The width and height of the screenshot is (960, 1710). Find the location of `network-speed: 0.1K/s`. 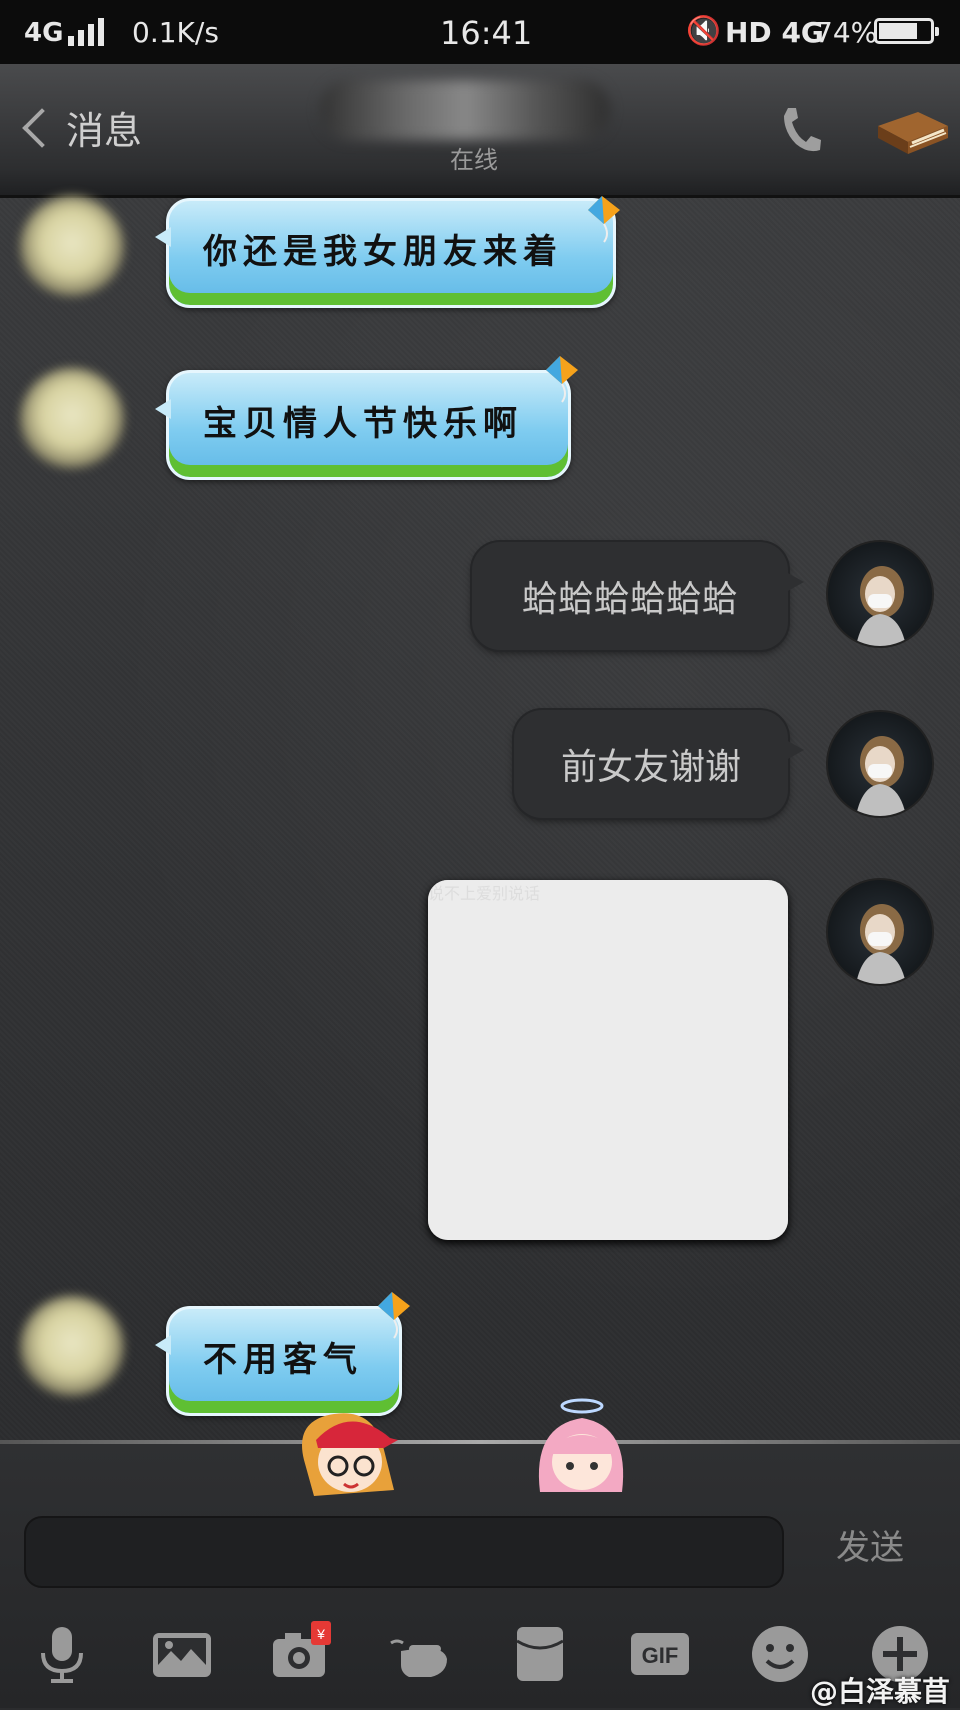

network-speed: 0.1K/s is located at coordinates (175, 32).